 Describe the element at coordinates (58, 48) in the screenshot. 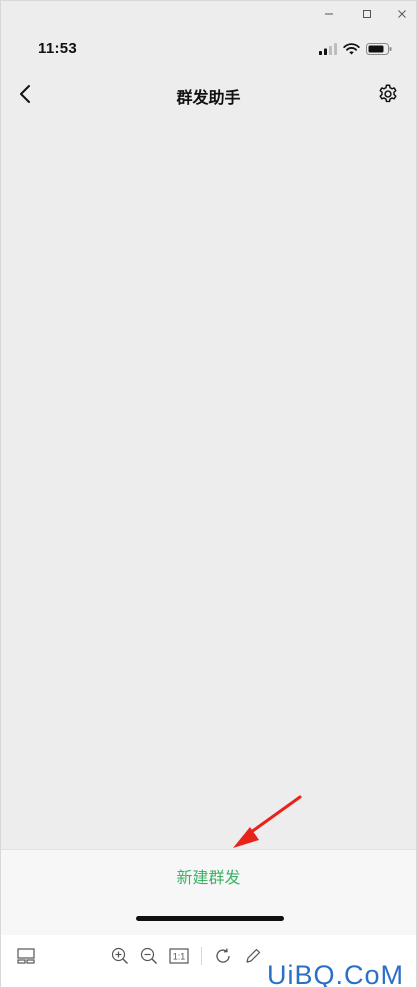

I see `status-time: 11:53` at that location.